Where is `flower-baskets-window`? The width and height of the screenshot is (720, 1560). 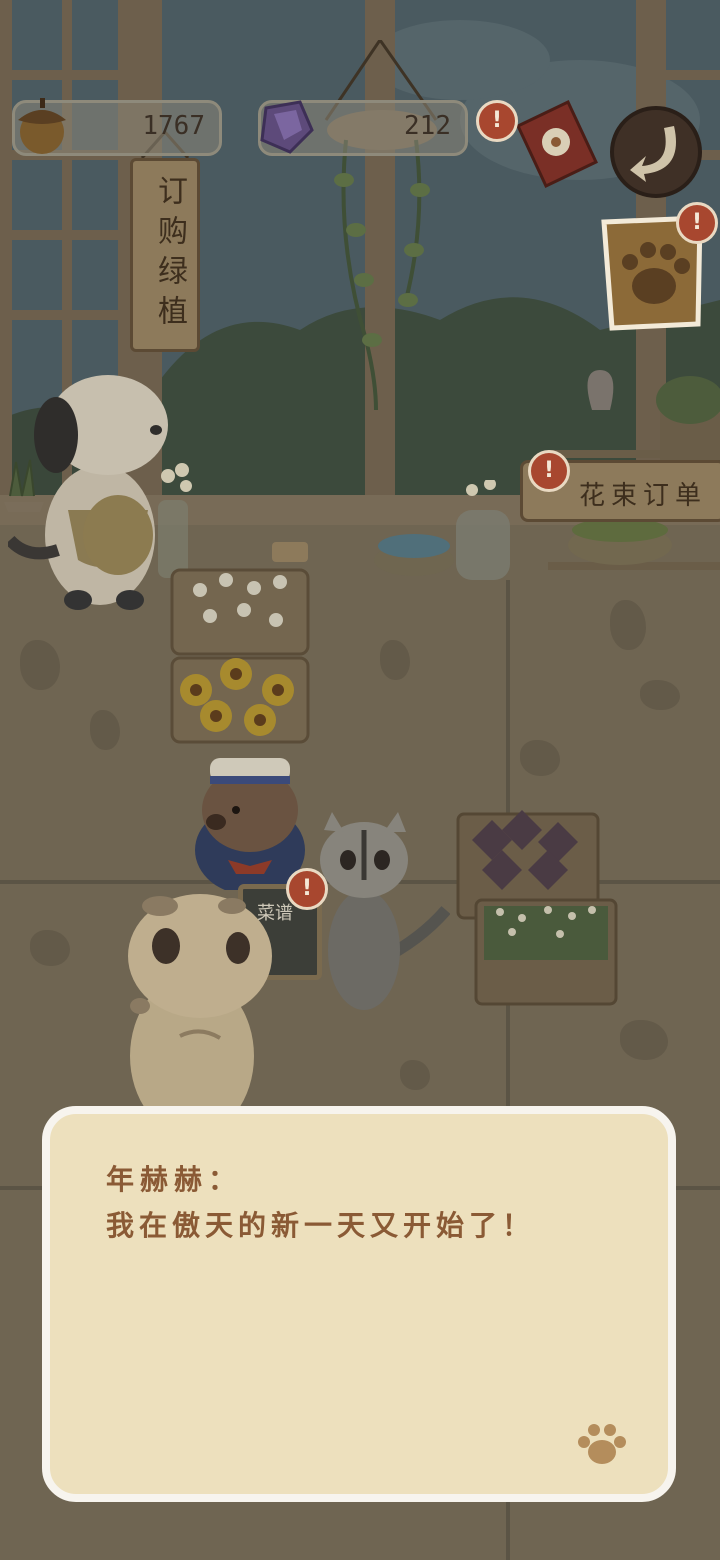
flower-baskets-window is located at coordinates (442, 530).